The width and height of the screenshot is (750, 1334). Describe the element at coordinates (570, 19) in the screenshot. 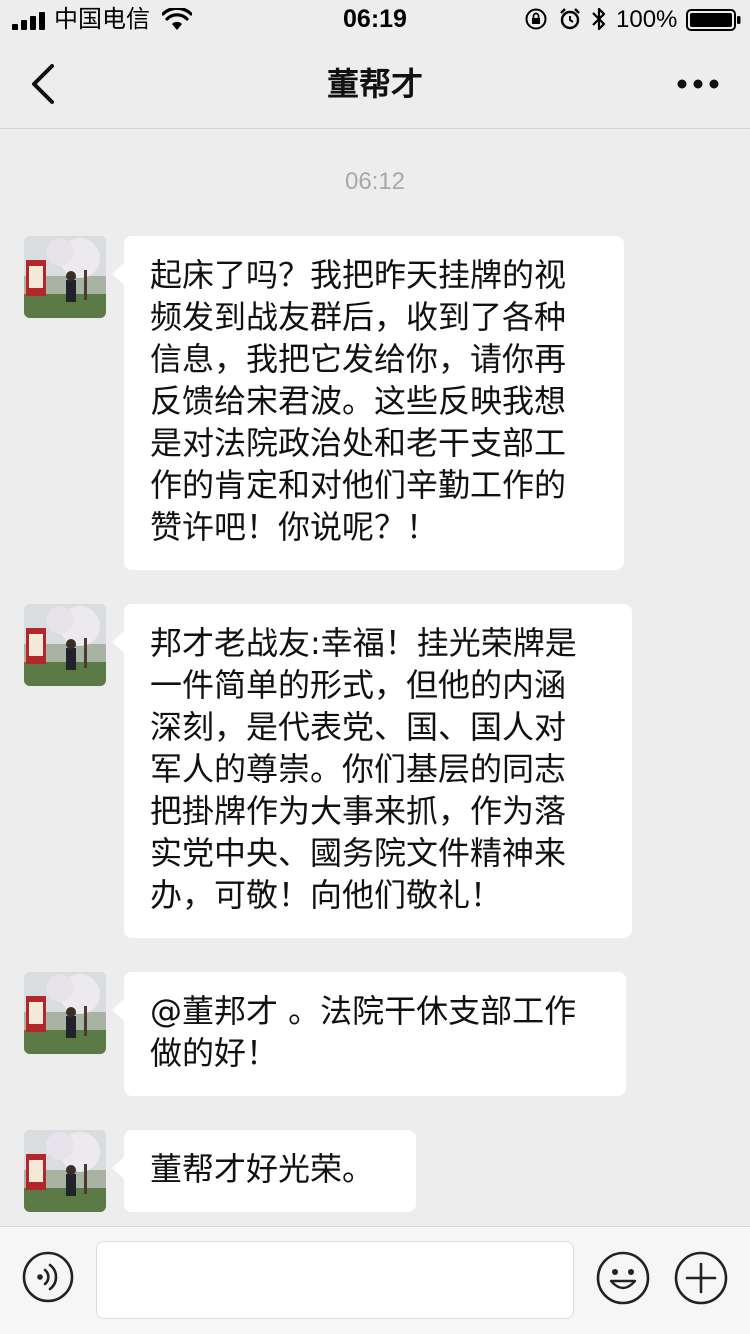

I see `alarm-icon` at that location.